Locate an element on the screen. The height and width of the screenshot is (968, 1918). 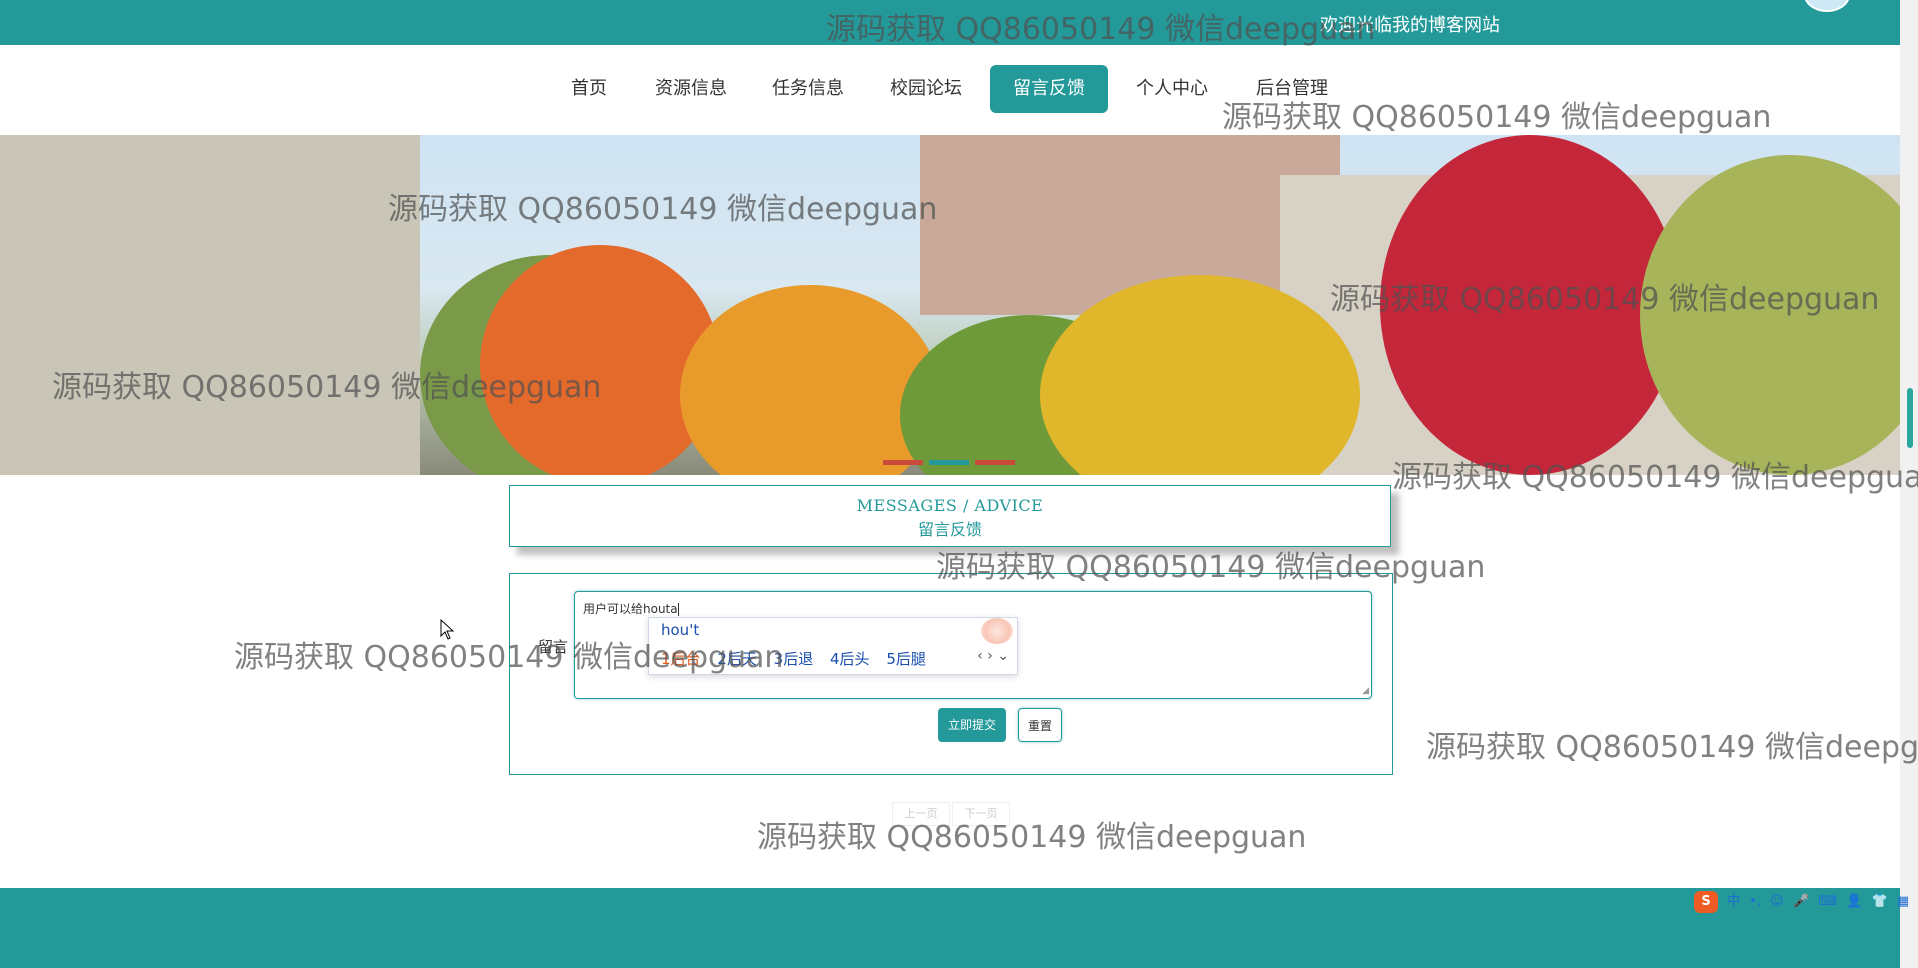
ime-mic-icon: 🎤 is located at coordinates (1801, 901).